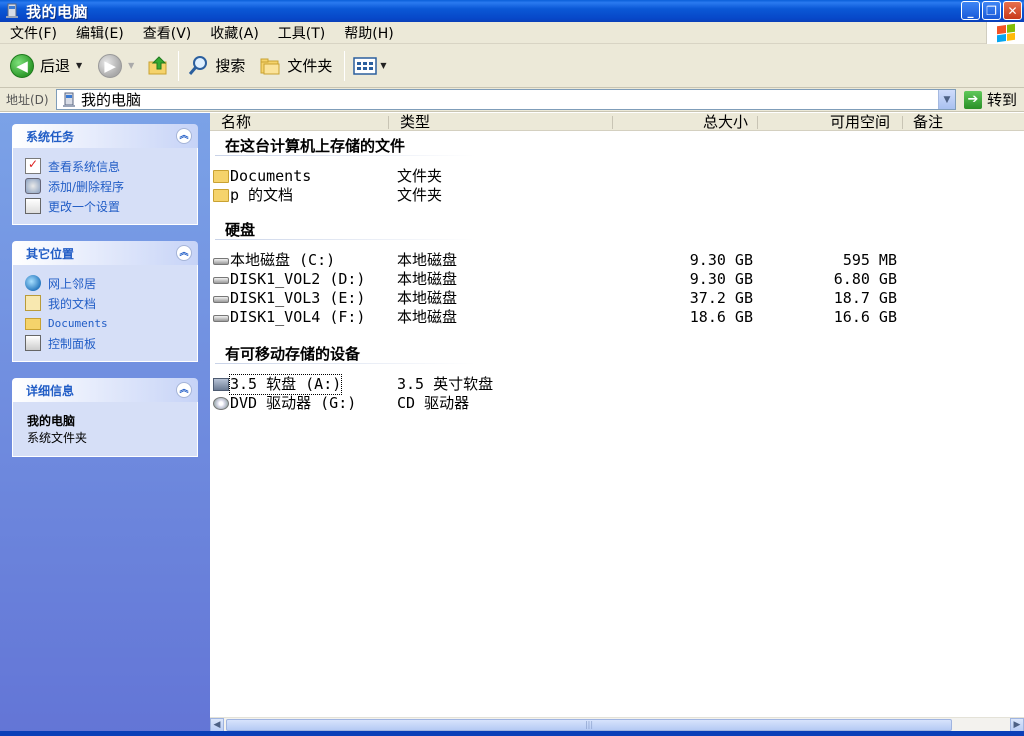  I want to click on details-name: 我的电脑, so click(51, 421).